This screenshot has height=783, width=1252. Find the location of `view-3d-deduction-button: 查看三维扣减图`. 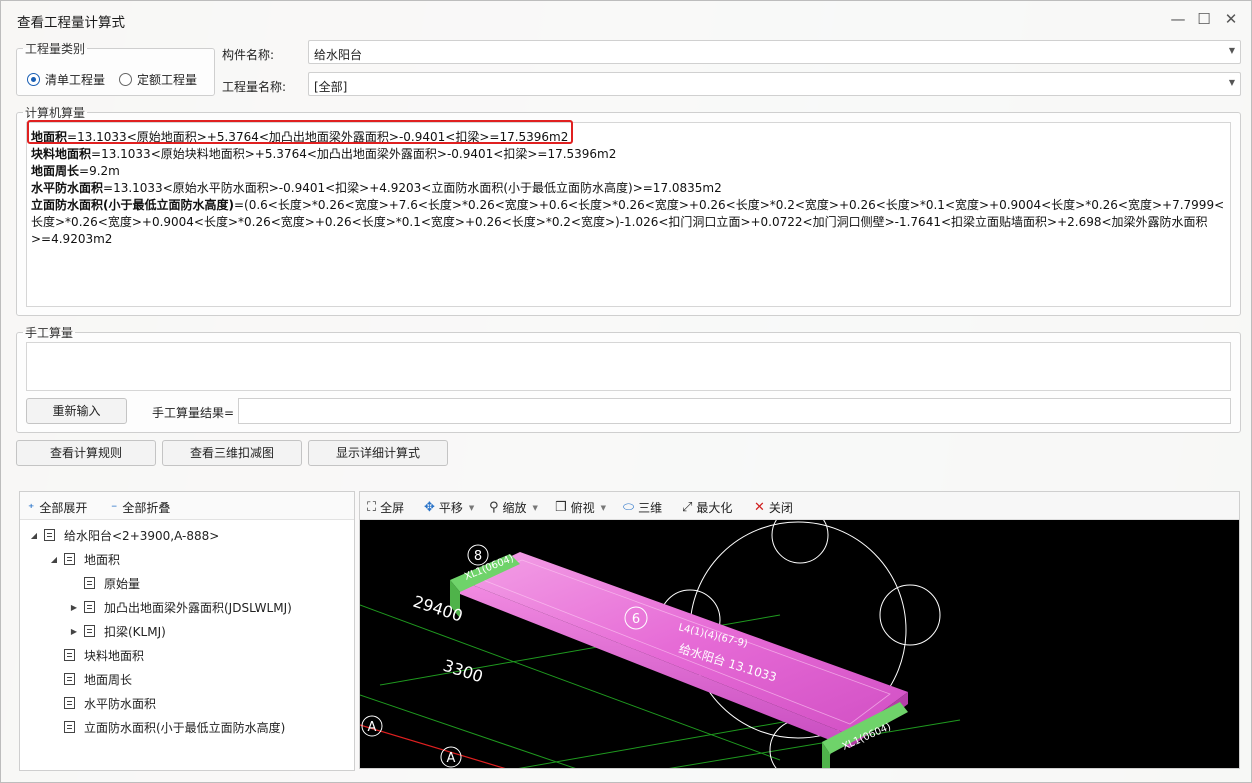

view-3d-deduction-button: 查看三维扣减图 is located at coordinates (232, 453).